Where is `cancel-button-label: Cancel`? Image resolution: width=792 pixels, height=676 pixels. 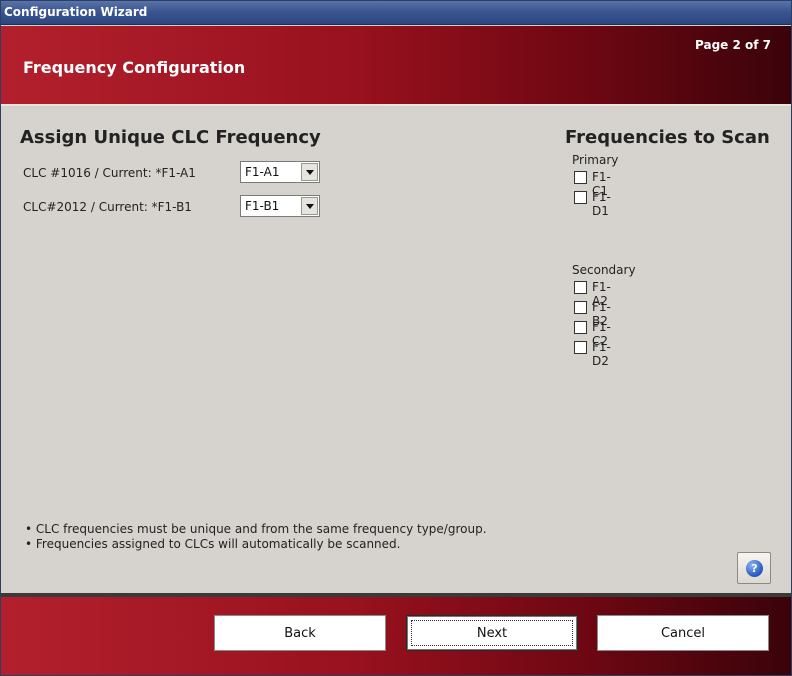 cancel-button-label: Cancel is located at coordinates (683, 633).